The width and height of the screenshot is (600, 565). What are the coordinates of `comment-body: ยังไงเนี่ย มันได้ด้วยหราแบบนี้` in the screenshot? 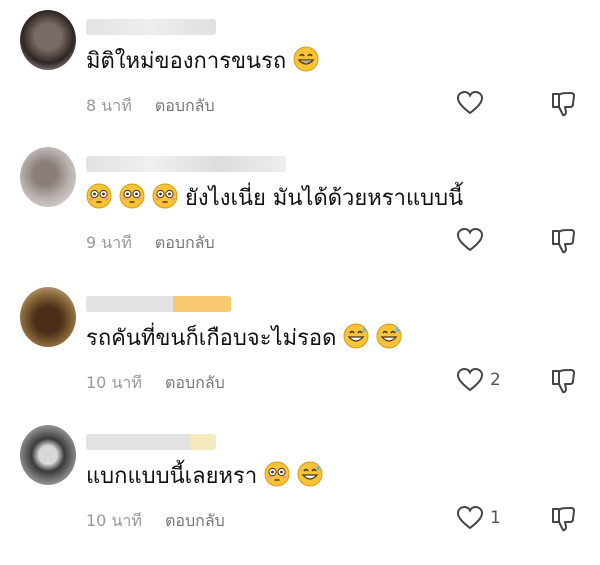 It's located at (324, 198).